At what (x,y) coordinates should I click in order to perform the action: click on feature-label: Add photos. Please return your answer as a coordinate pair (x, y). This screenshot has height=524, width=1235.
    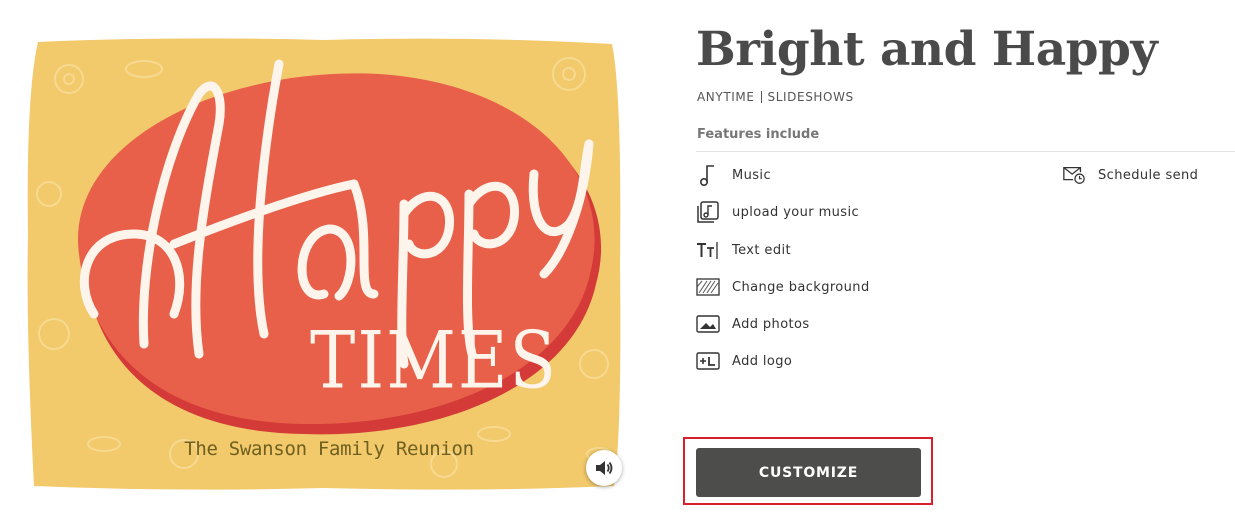
    Looking at the image, I should click on (771, 324).